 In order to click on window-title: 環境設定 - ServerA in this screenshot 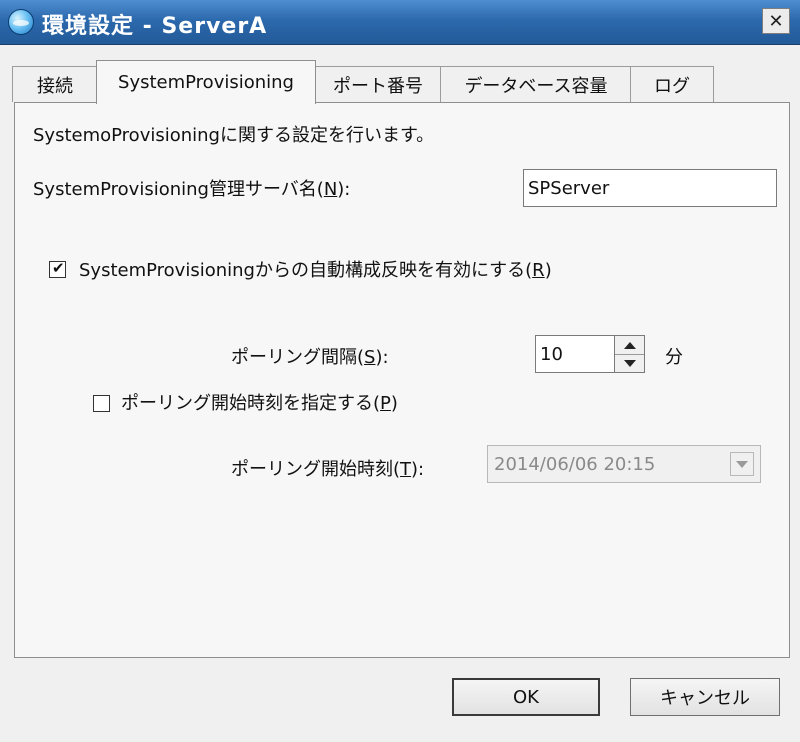, I will do `click(155, 26)`.